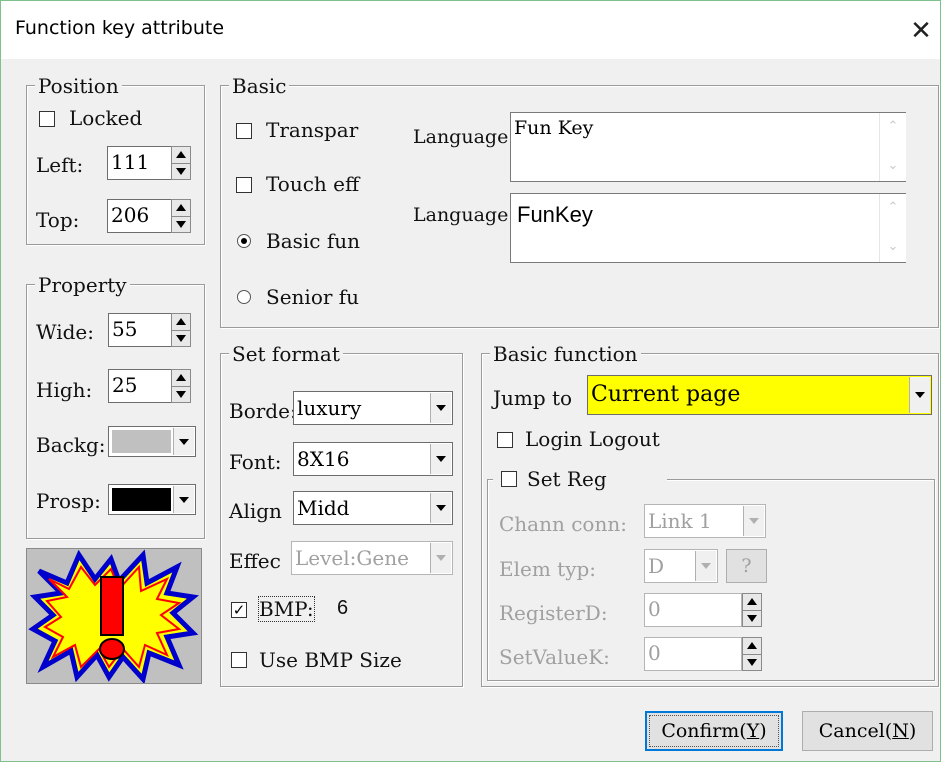 Image resolution: width=941 pixels, height=762 pixels. I want to click on foreground-color-swatch, so click(141, 499).